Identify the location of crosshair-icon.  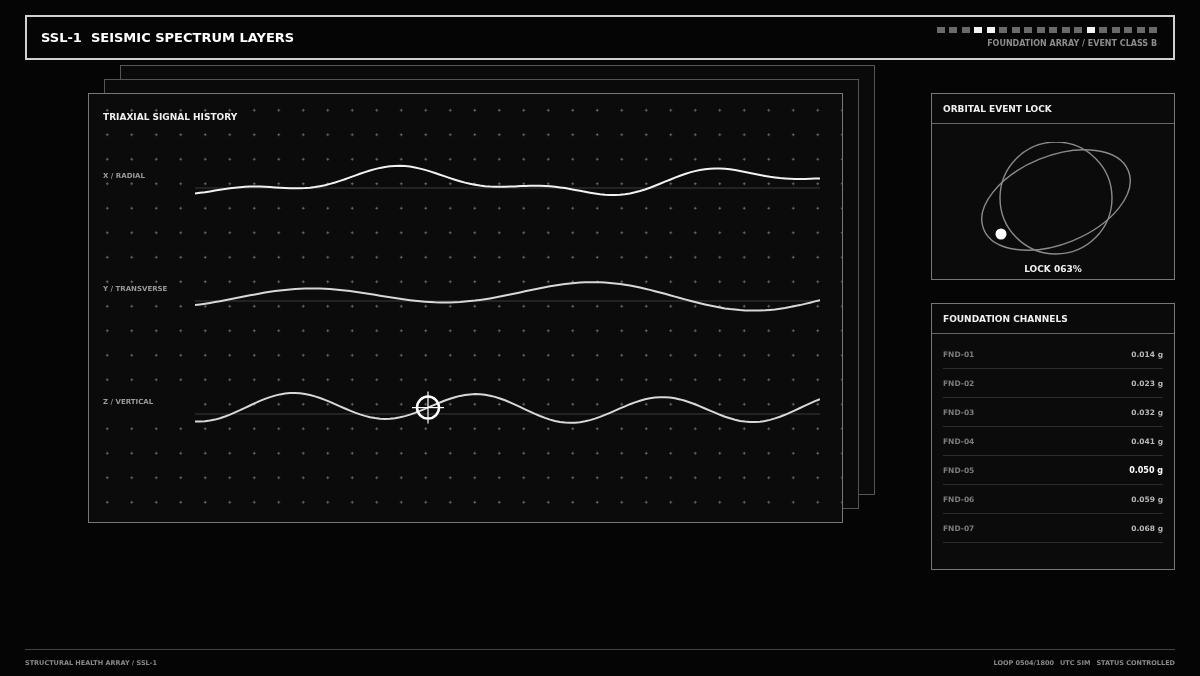
(428, 408).